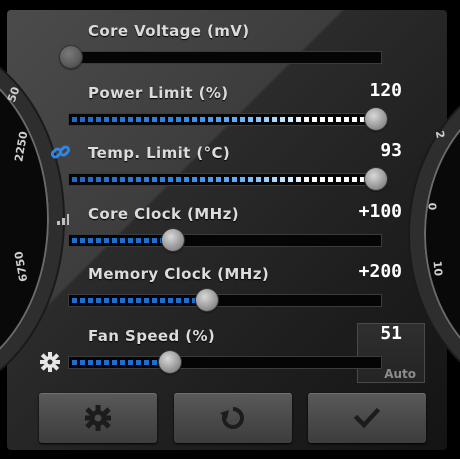  Describe the element at coordinates (158, 93) in the screenshot. I see `power-limit-label: Power Limit (%)` at that location.